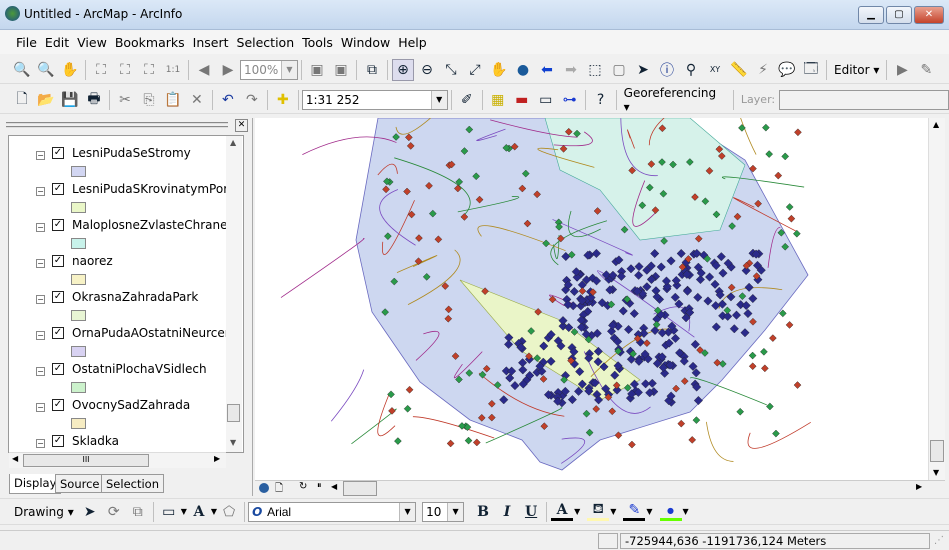 The height and width of the screenshot is (550, 949). Describe the element at coordinates (864, 99) in the screenshot. I see `georef-layer-combo` at that location.